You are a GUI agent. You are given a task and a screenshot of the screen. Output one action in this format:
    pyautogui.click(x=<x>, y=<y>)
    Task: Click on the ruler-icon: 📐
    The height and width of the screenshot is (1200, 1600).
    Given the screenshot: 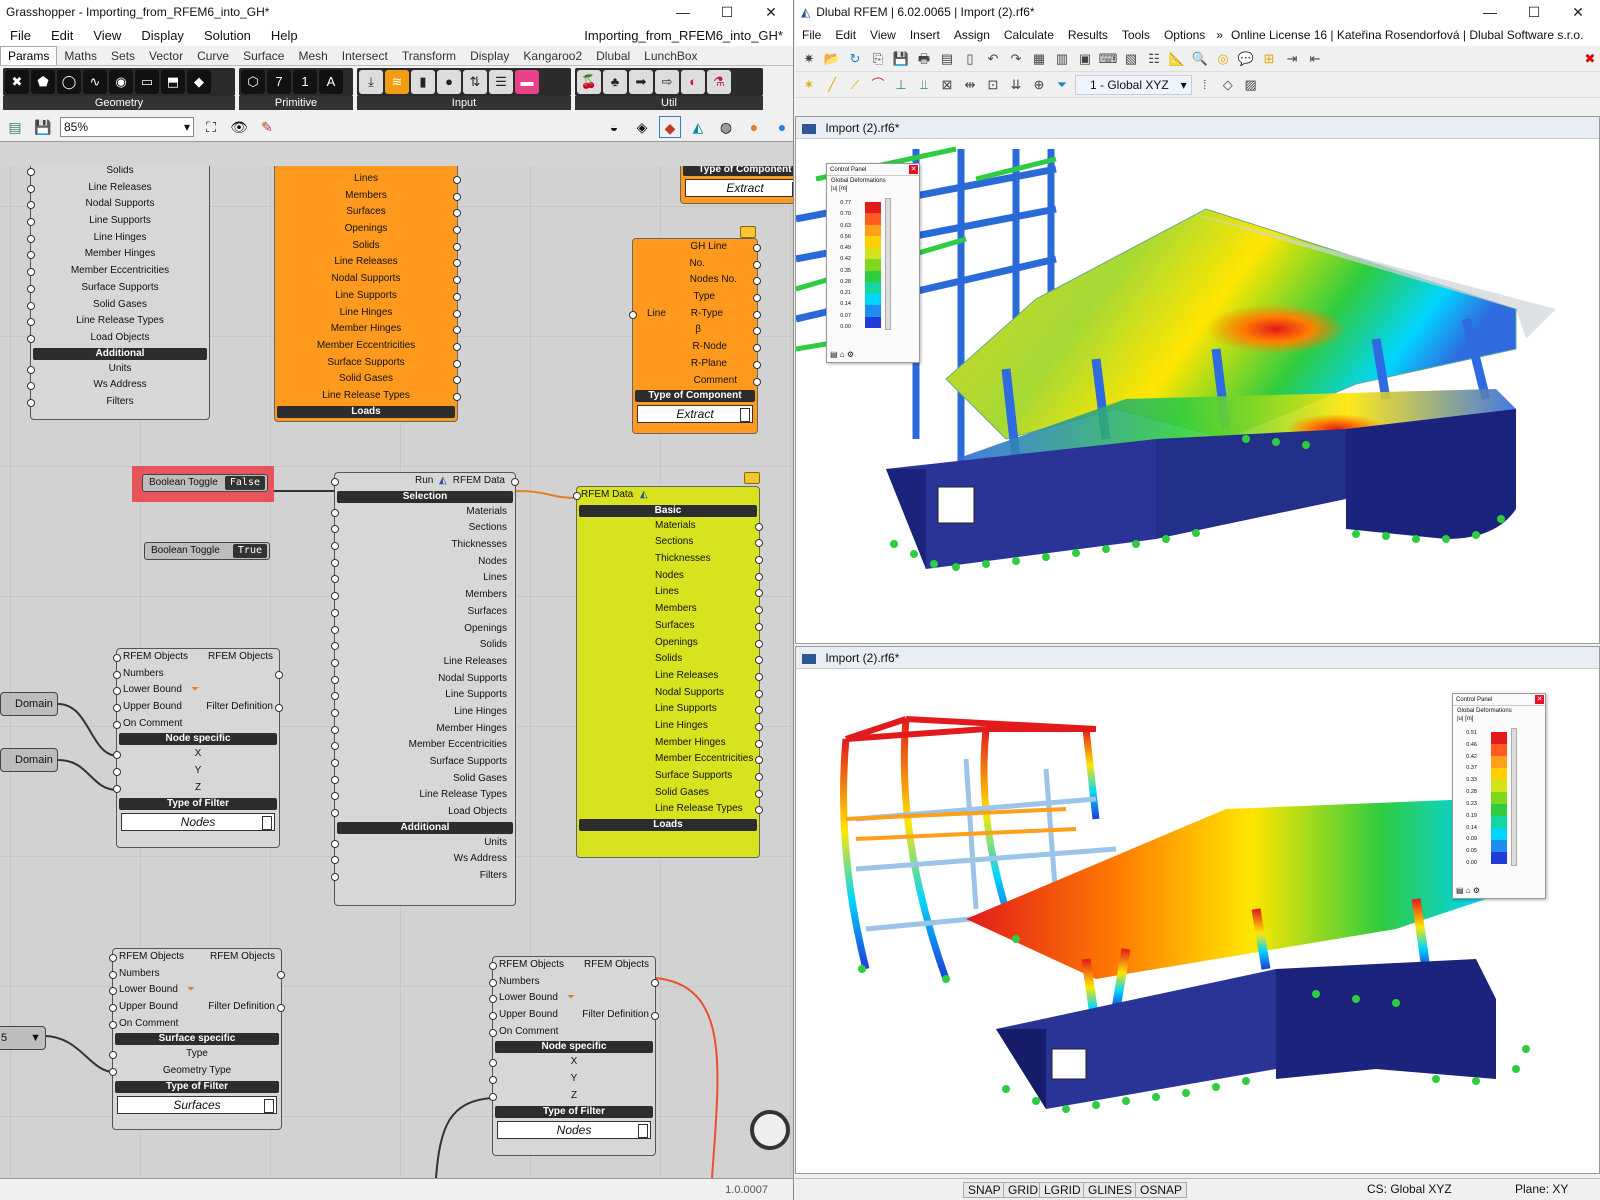 What is the action you would take?
    pyautogui.click(x=1177, y=59)
    